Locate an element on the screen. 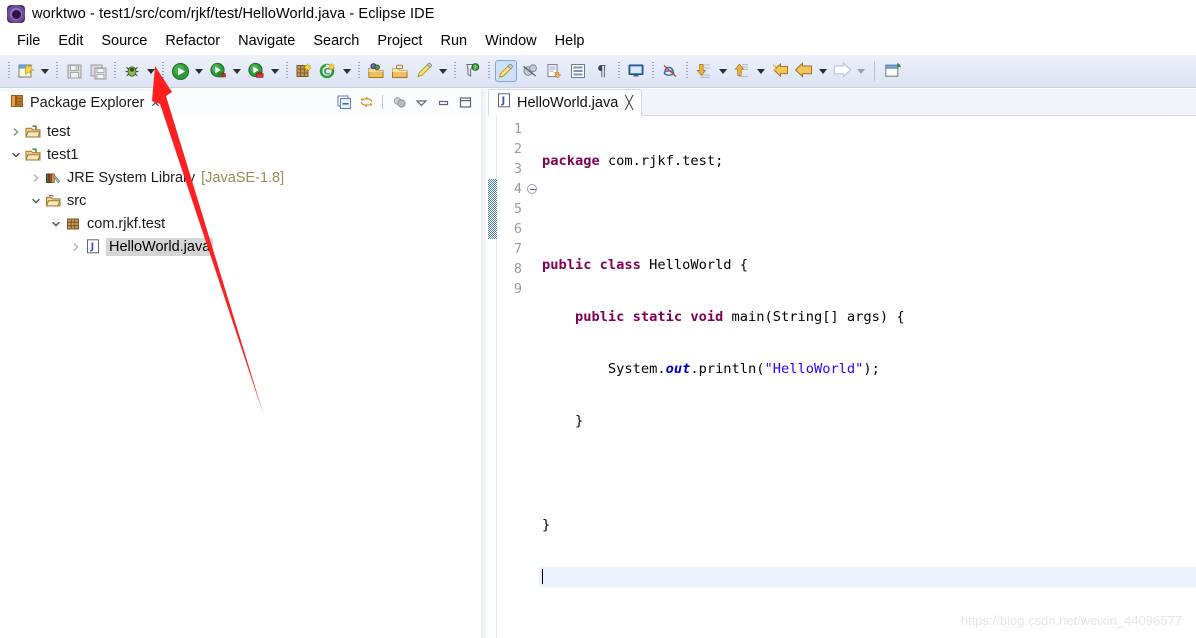 The width and height of the screenshot is (1196, 638). maximize-icon is located at coordinates (465, 102).